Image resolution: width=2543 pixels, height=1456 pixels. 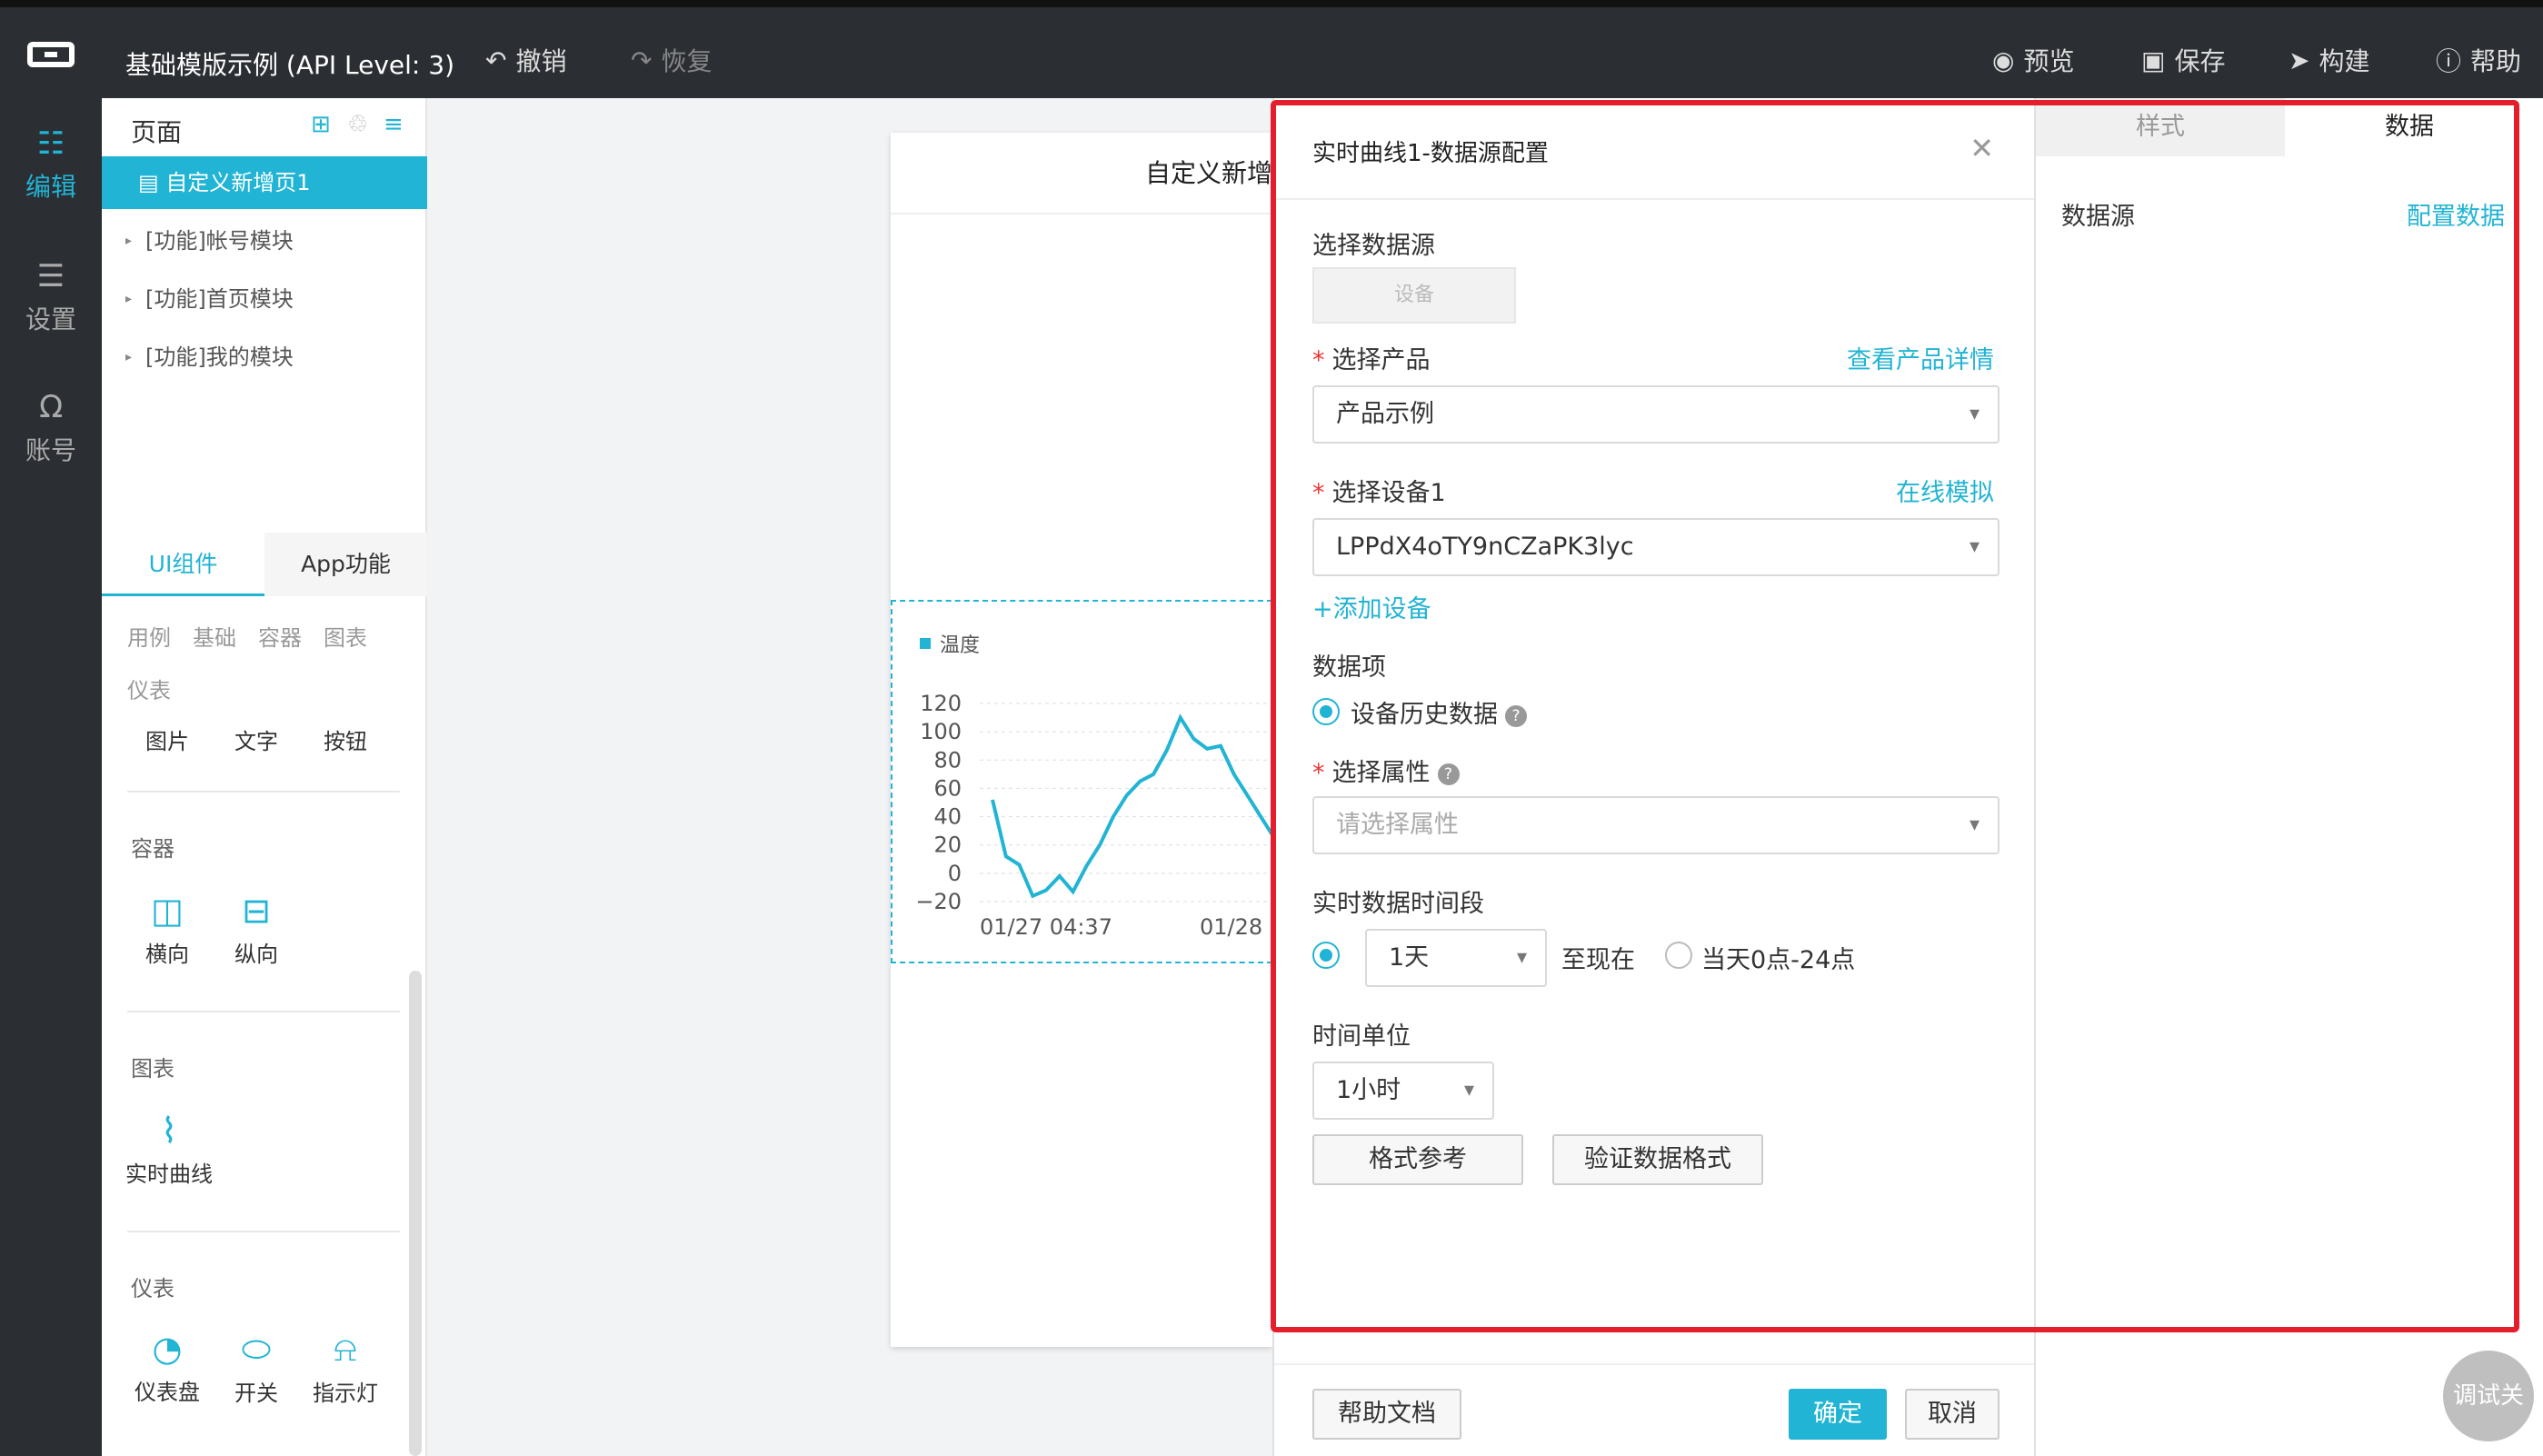 What do you see at coordinates (2410, 127) in the screenshot?
I see `tab-data: 数据` at bounding box center [2410, 127].